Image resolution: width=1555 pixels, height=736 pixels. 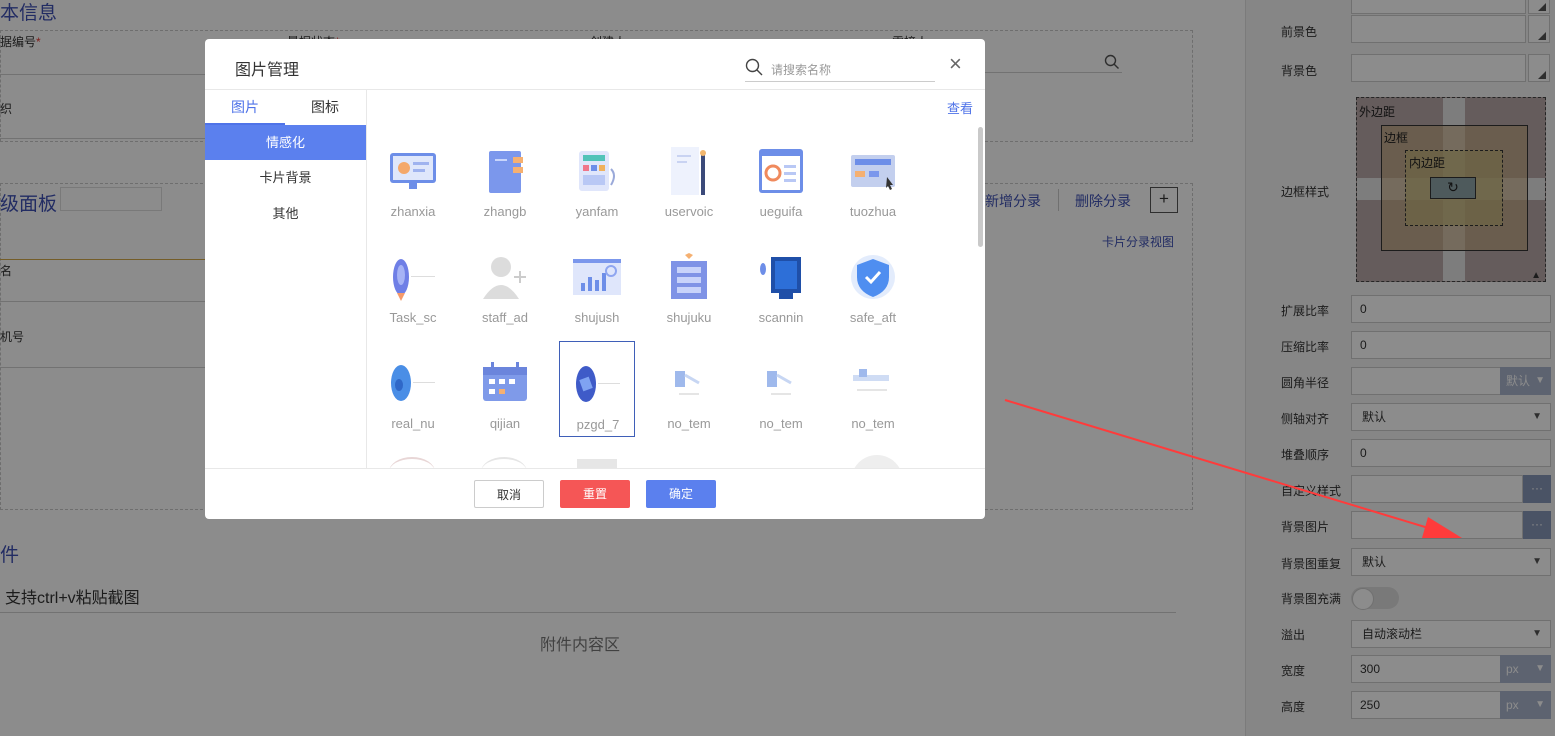 What do you see at coordinates (781, 317) in the screenshot?
I see `image-name: scannin` at bounding box center [781, 317].